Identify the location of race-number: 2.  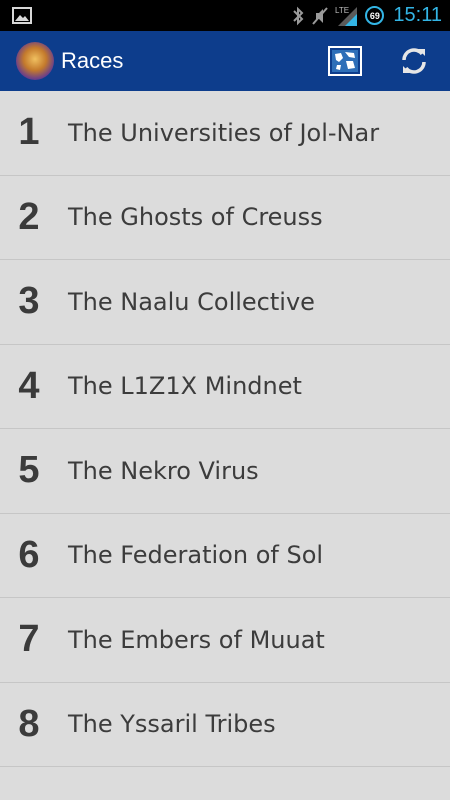
(29, 216).